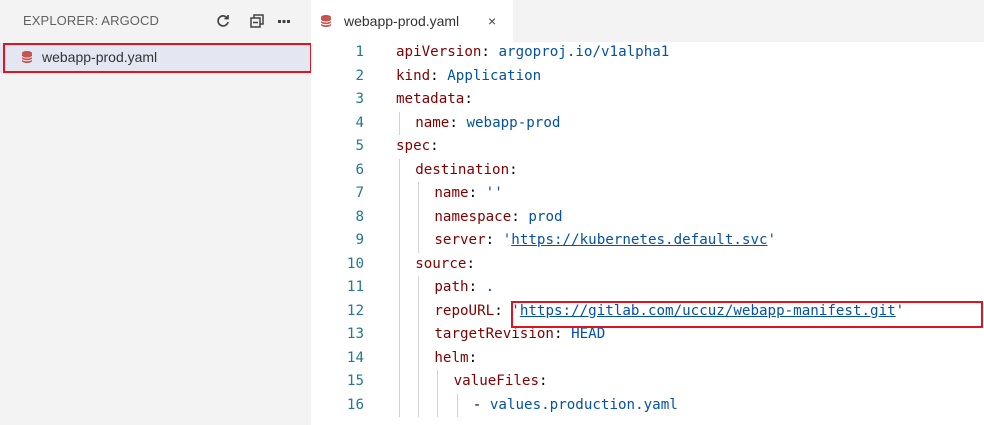 The width and height of the screenshot is (984, 425). Describe the element at coordinates (451, 357) in the screenshot. I see `yaml-key: helm` at that location.